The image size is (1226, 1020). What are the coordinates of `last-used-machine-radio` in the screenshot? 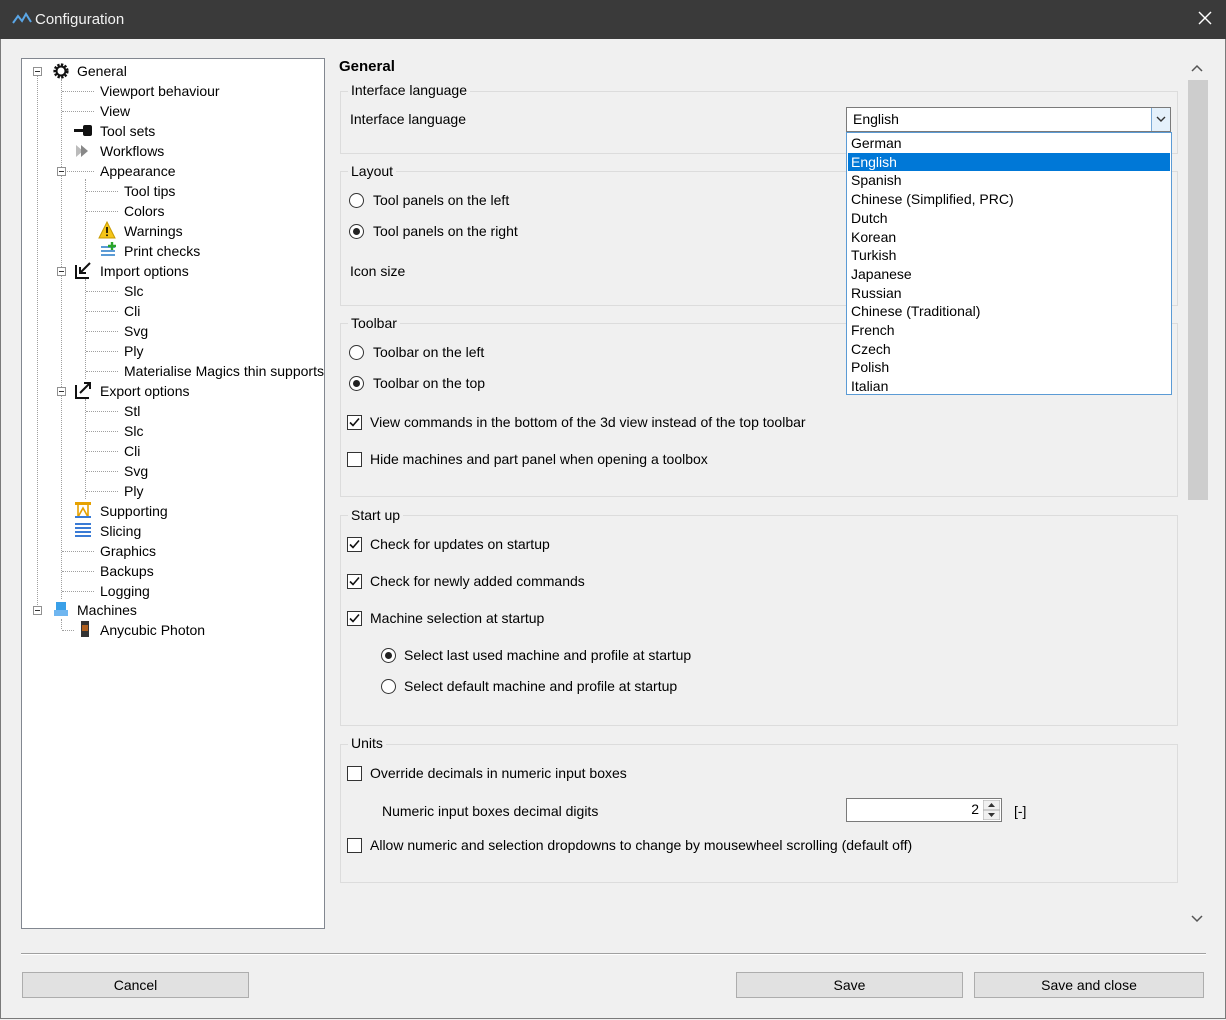 It's located at (388, 655).